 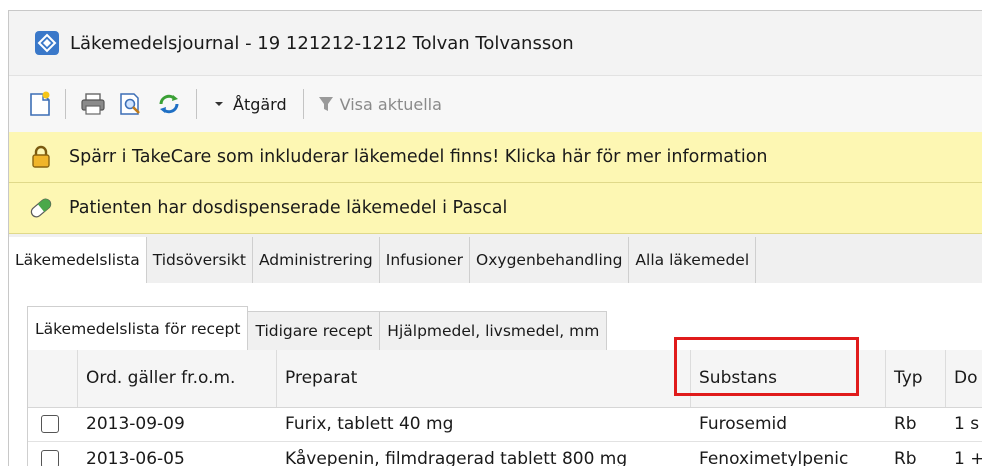 What do you see at coordinates (766, 366) in the screenshot?
I see `substans-highlight-box` at bounding box center [766, 366].